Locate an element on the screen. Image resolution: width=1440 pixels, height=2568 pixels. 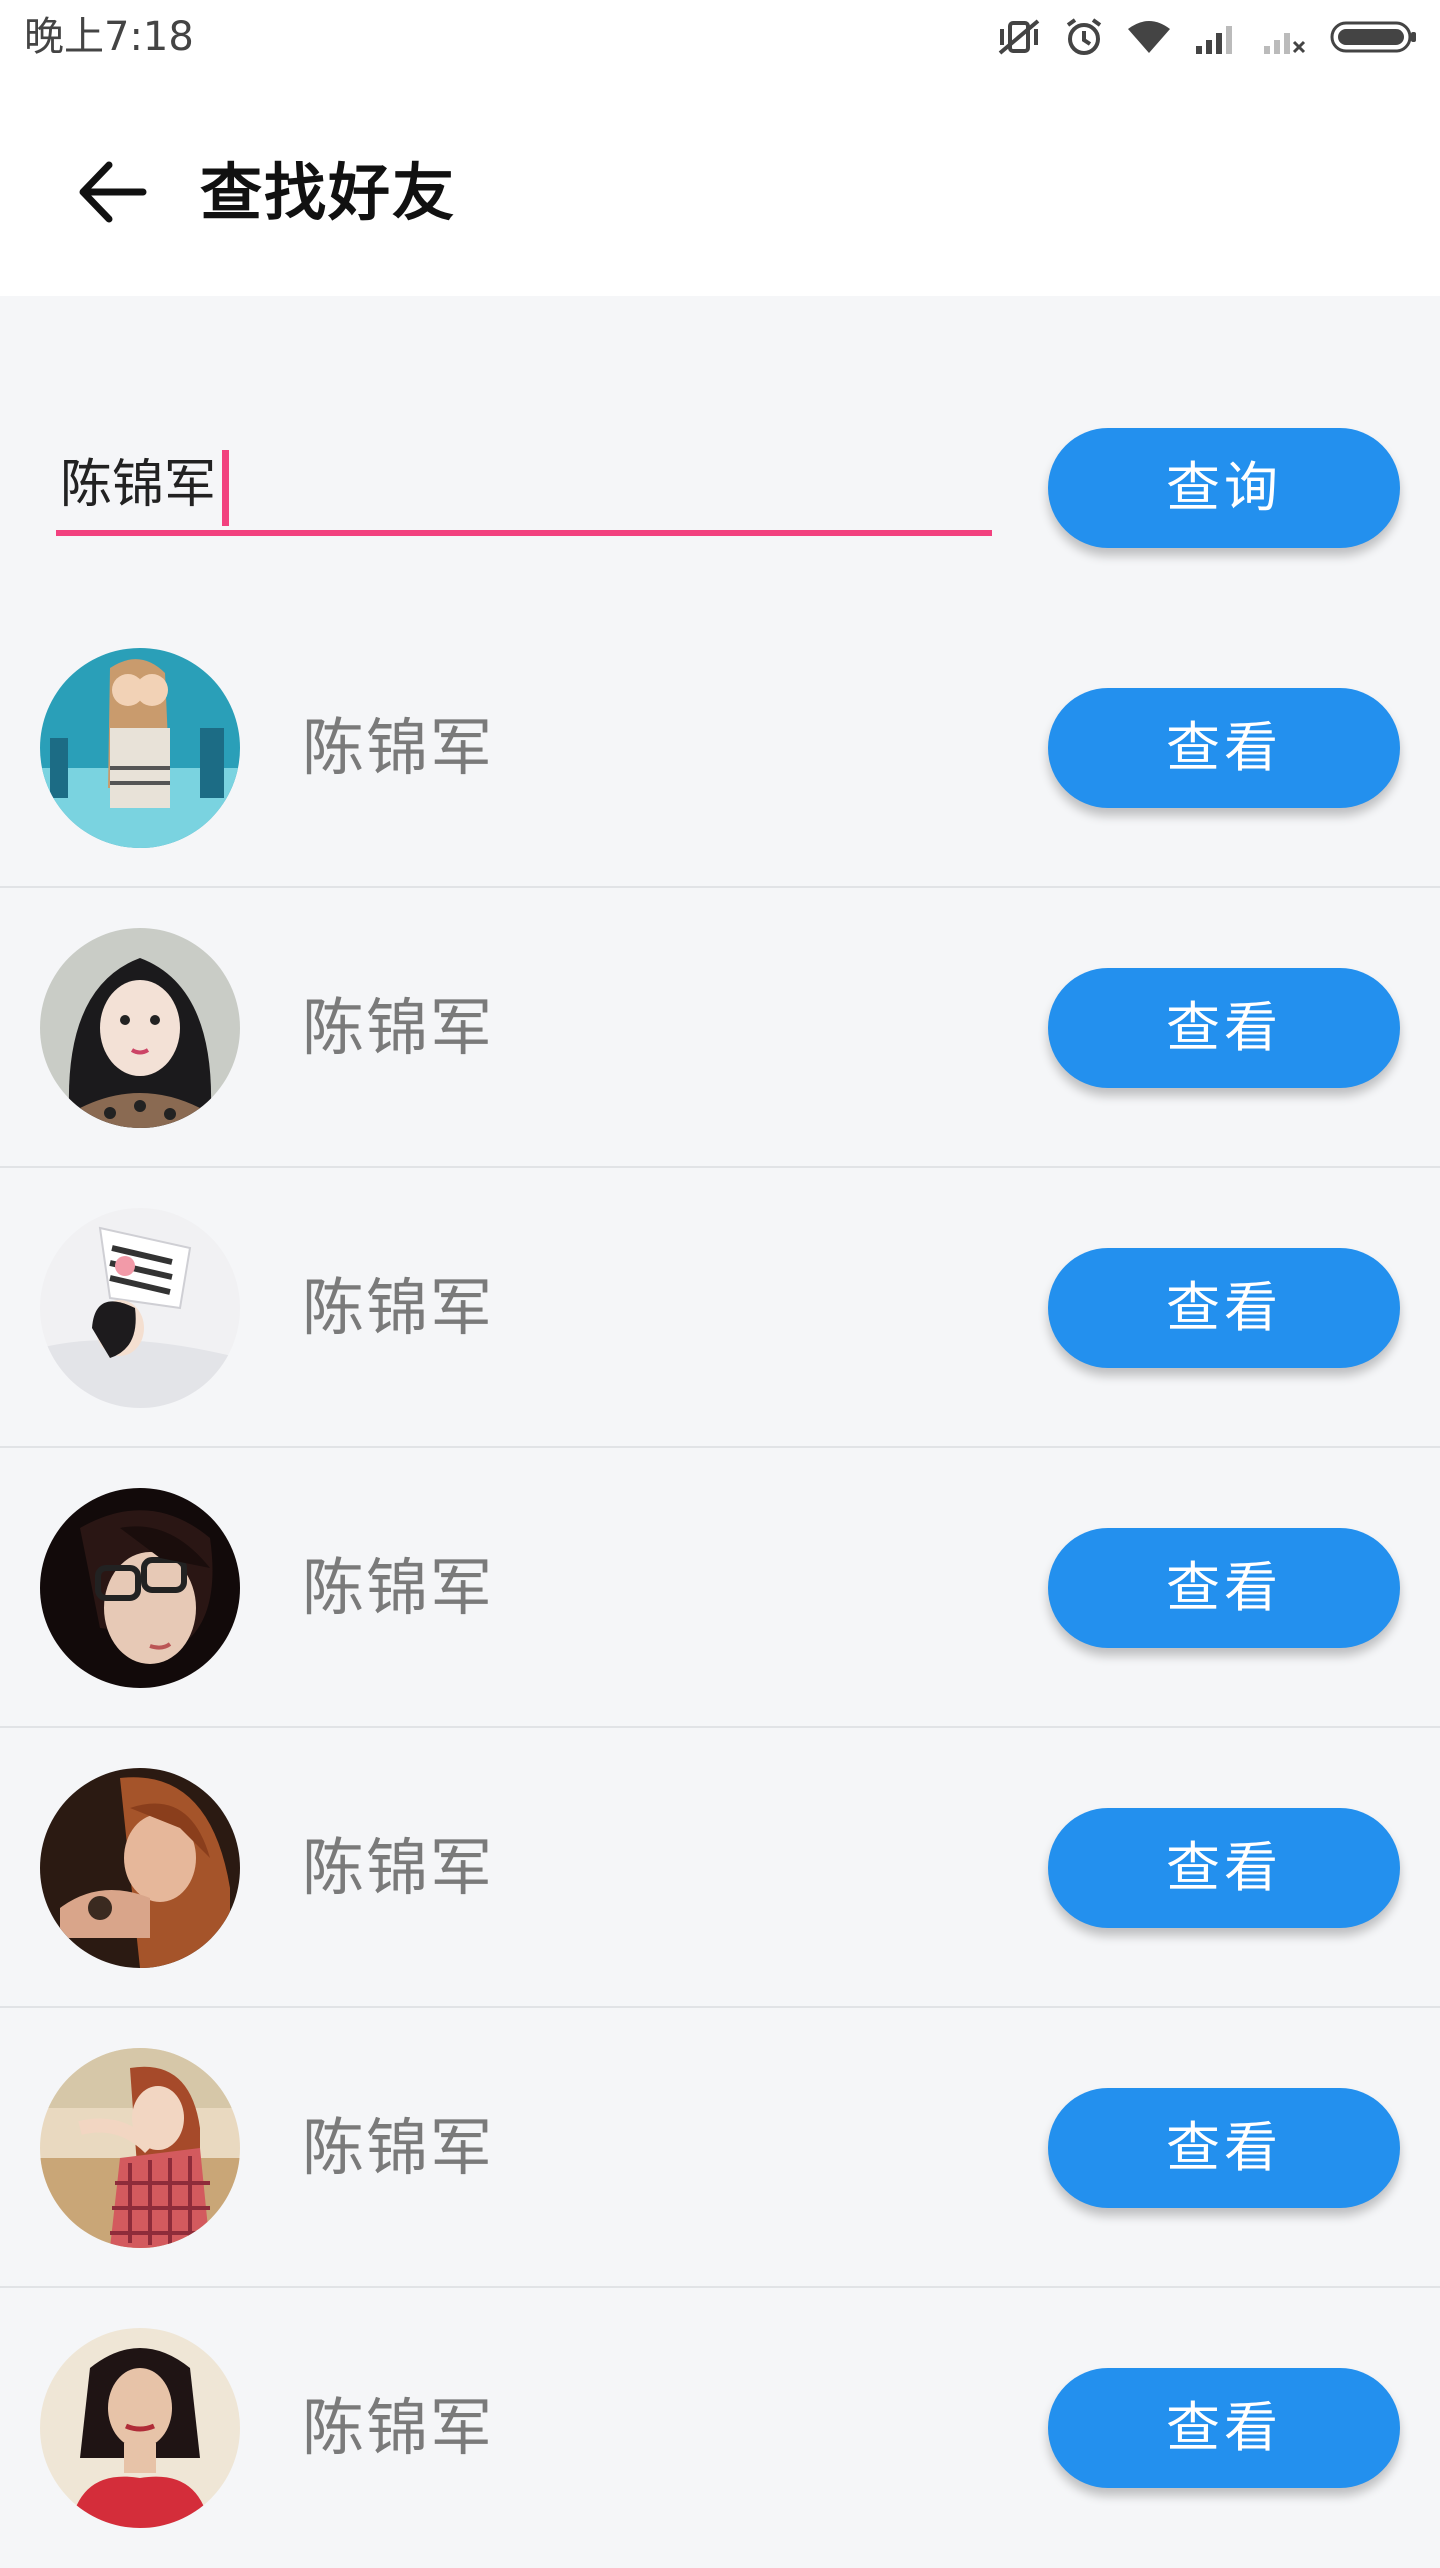
search-field is located at coordinates (524, 490).